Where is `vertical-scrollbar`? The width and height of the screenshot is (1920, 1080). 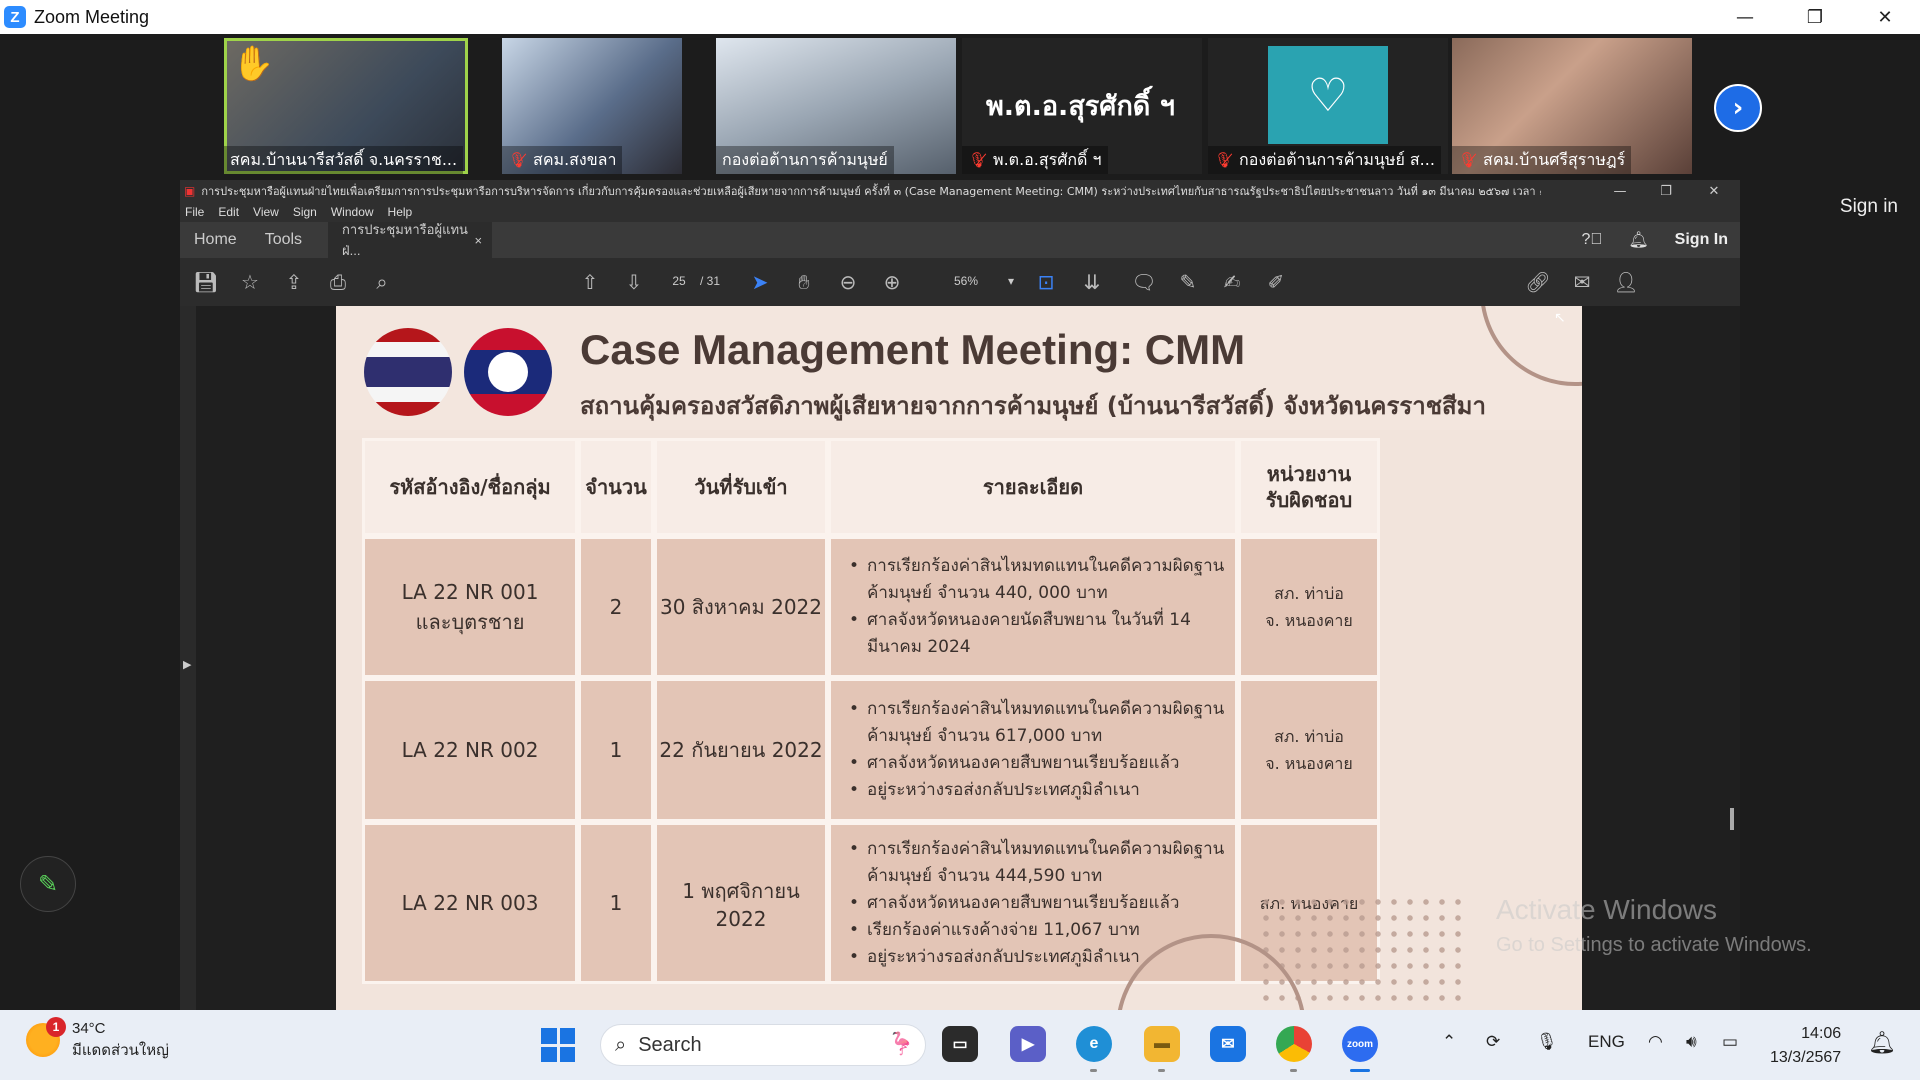 vertical-scrollbar is located at coordinates (1732, 819).